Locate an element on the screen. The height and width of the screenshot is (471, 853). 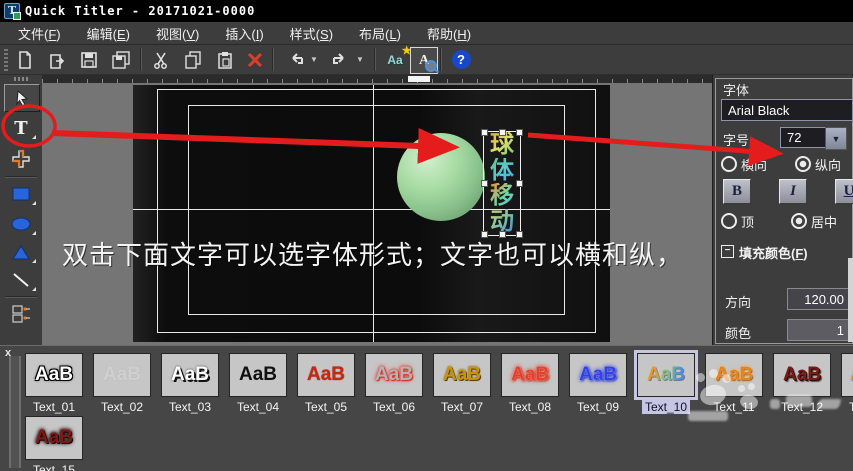
transform-tool is located at coordinates (21, 159).